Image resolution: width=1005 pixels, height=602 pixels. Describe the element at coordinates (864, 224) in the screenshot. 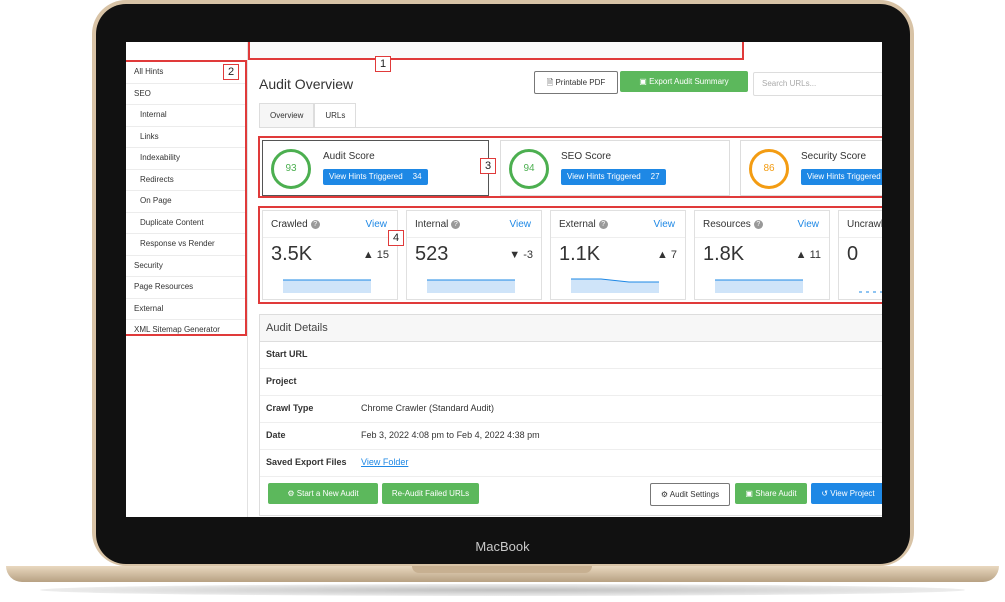

I see `metric-label: Uncrawled` at that location.